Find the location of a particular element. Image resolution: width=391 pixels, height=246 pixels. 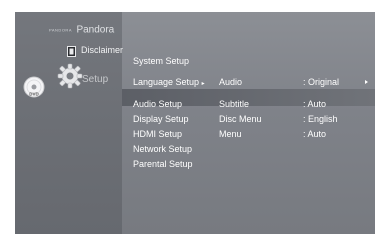

option-name: Audio is located at coordinates (231, 82).